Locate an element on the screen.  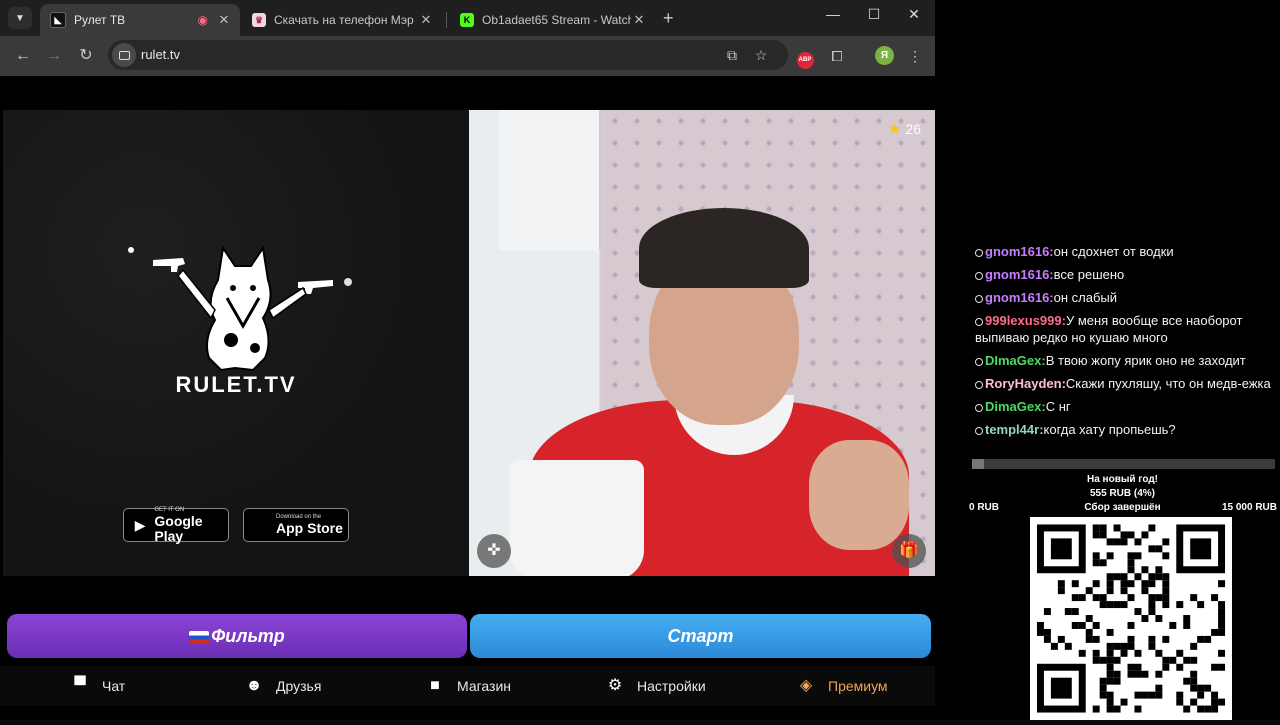
chat-text: В твою жопу ярик оно не заходит is located at coordinates (1145, 360).